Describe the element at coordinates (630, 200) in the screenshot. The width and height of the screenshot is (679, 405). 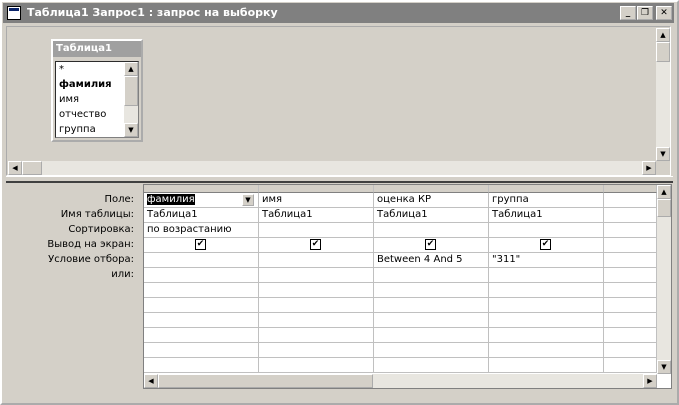
I see `field-cell` at that location.